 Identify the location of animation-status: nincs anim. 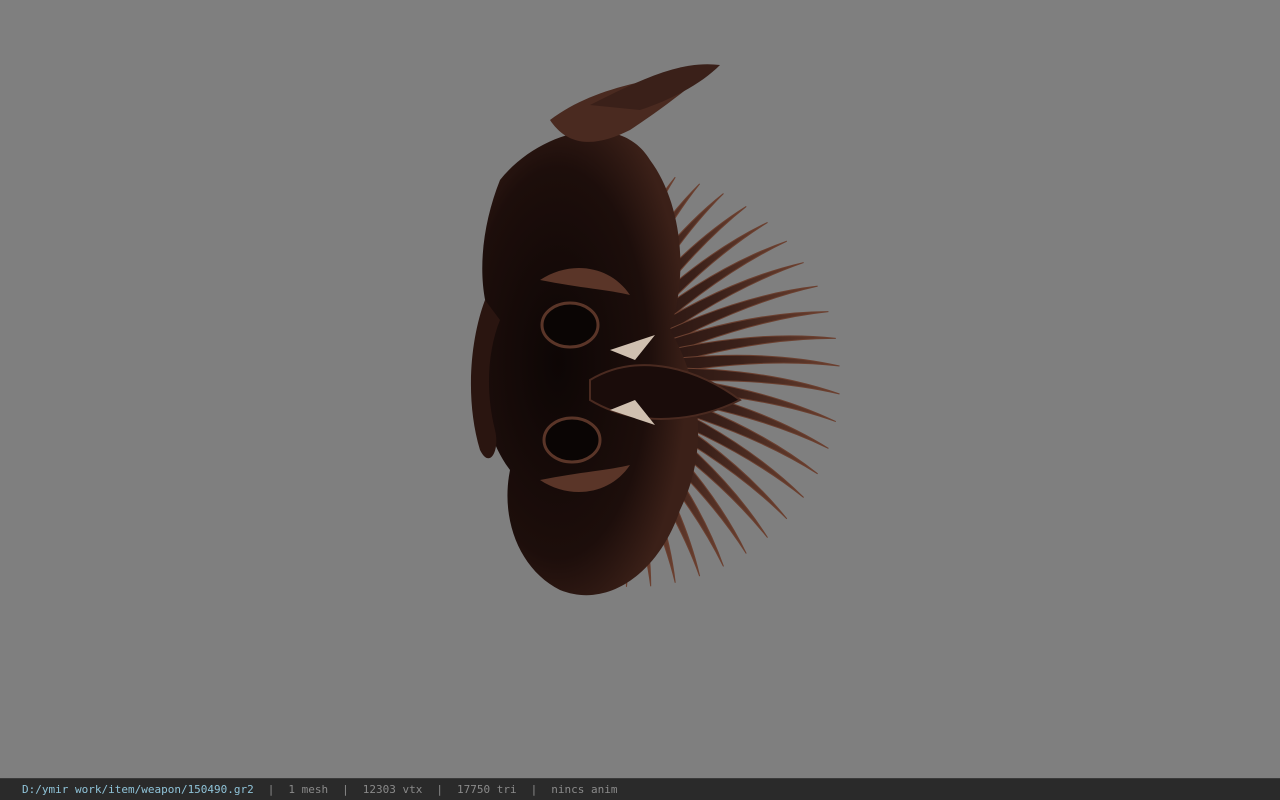
(584, 789).